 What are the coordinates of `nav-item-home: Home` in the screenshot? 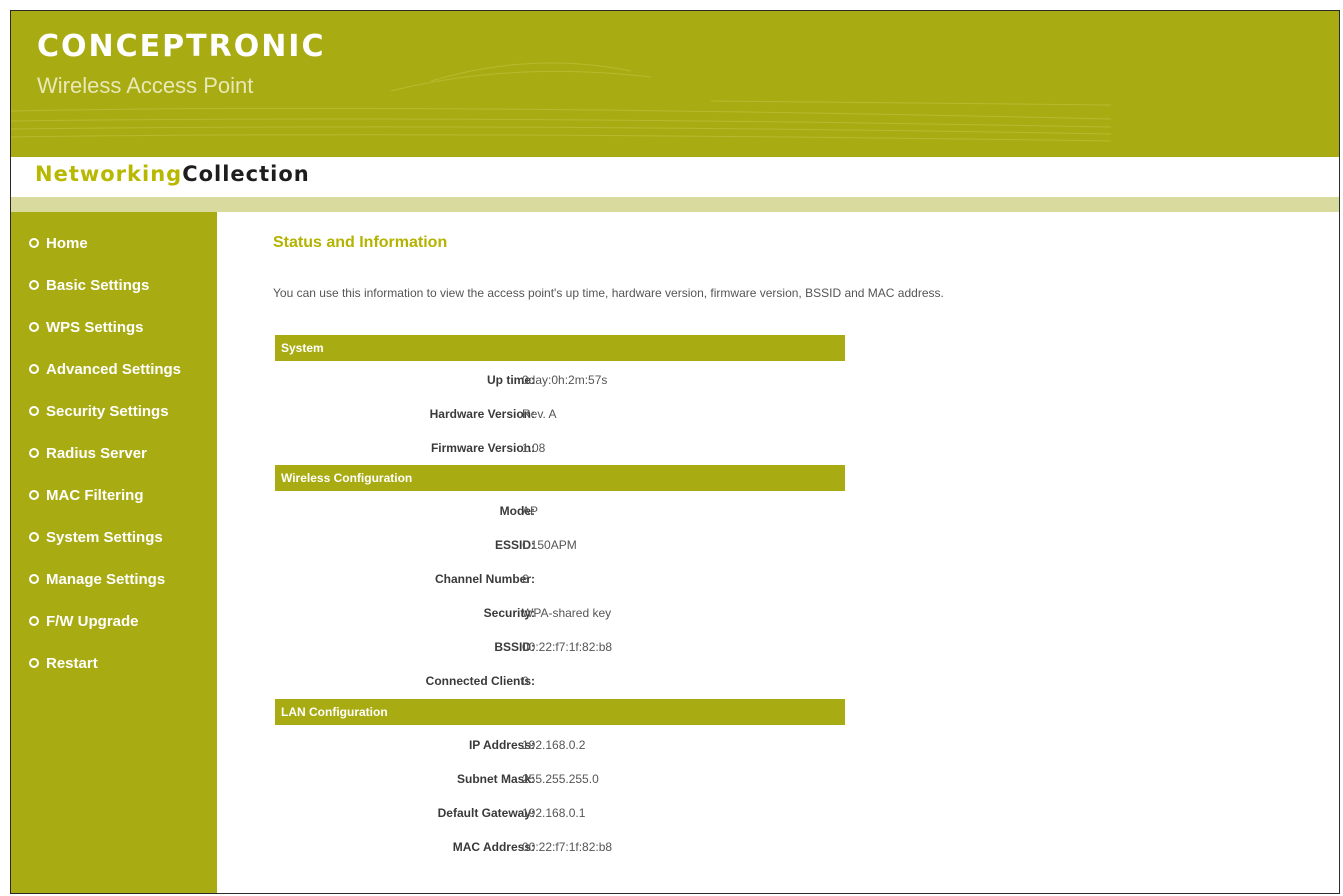 It's located at (58, 243).